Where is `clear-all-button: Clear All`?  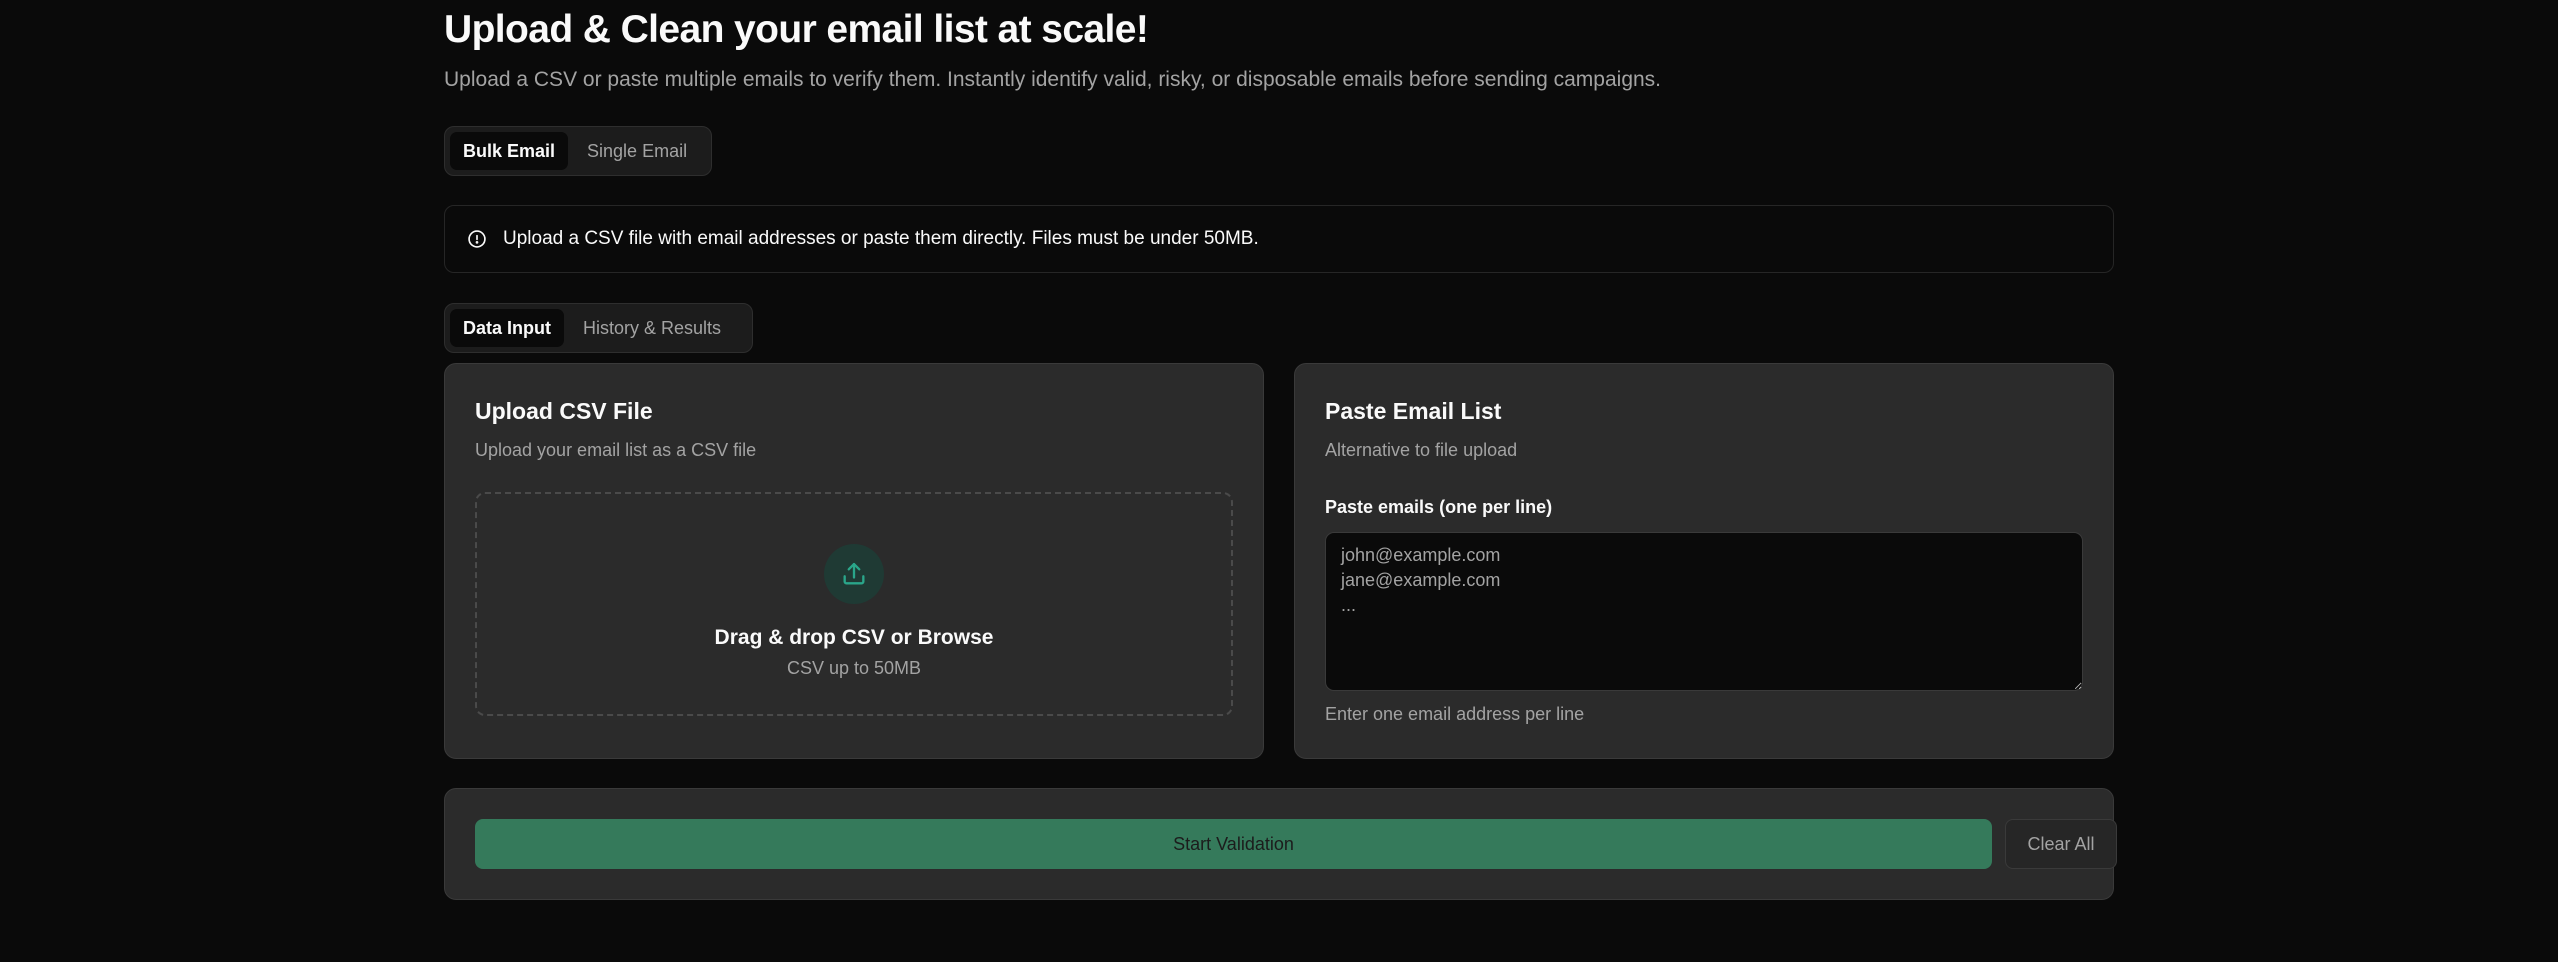 clear-all-button: Clear All is located at coordinates (2061, 844).